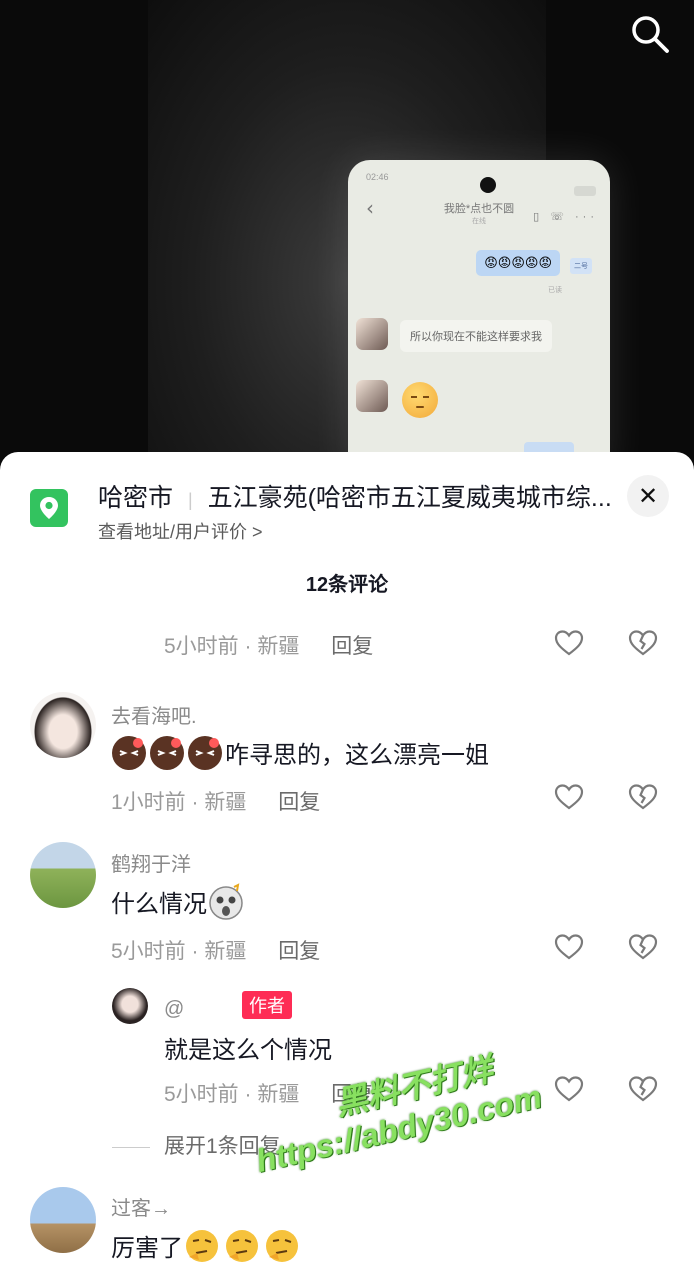  What do you see at coordinates (248, 1050) in the screenshot?
I see `reply-text: 就是这么个情况` at bounding box center [248, 1050].